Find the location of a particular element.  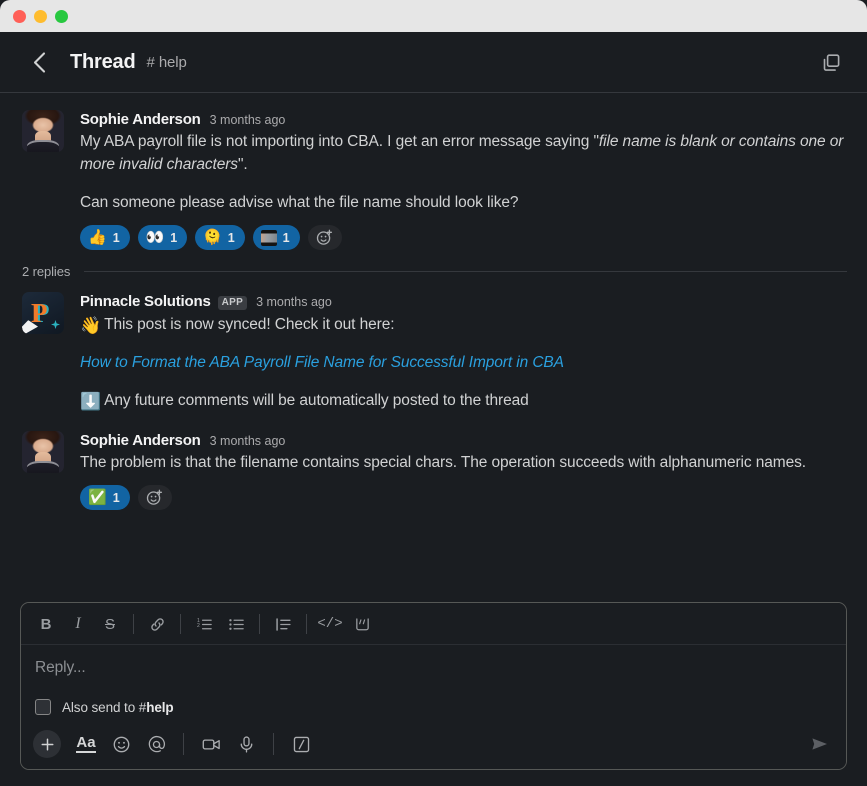

chevron-left-icon is located at coordinates (39, 62).